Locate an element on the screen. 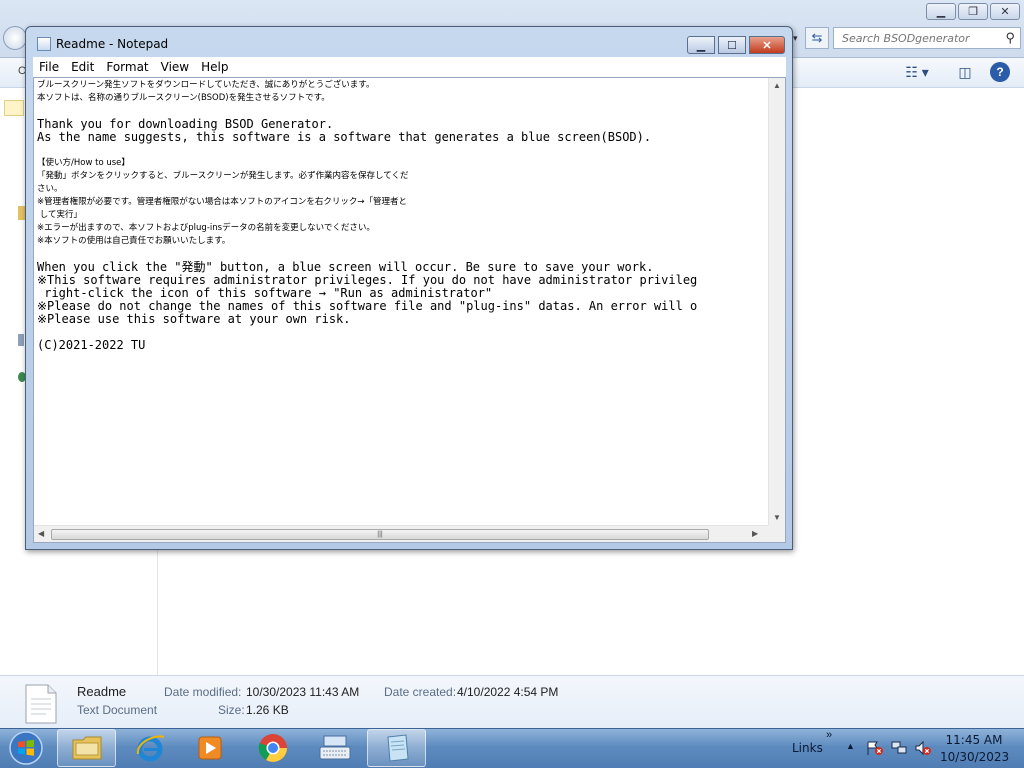  back-button is located at coordinates (15, 38).